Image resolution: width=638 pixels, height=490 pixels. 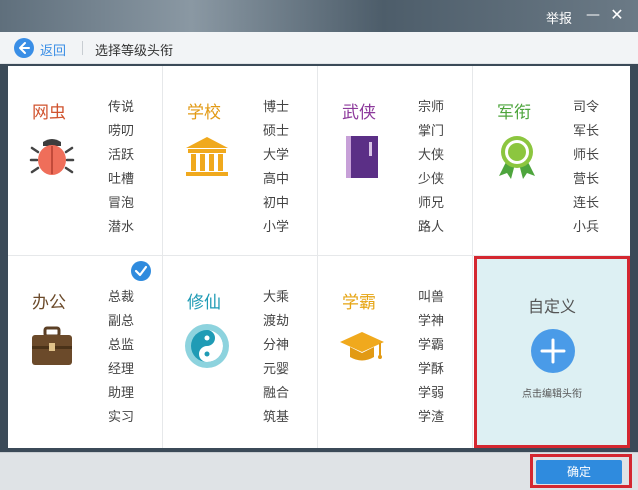 What do you see at coordinates (121, 345) in the screenshot?
I see `title-option: 总监` at bounding box center [121, 345].